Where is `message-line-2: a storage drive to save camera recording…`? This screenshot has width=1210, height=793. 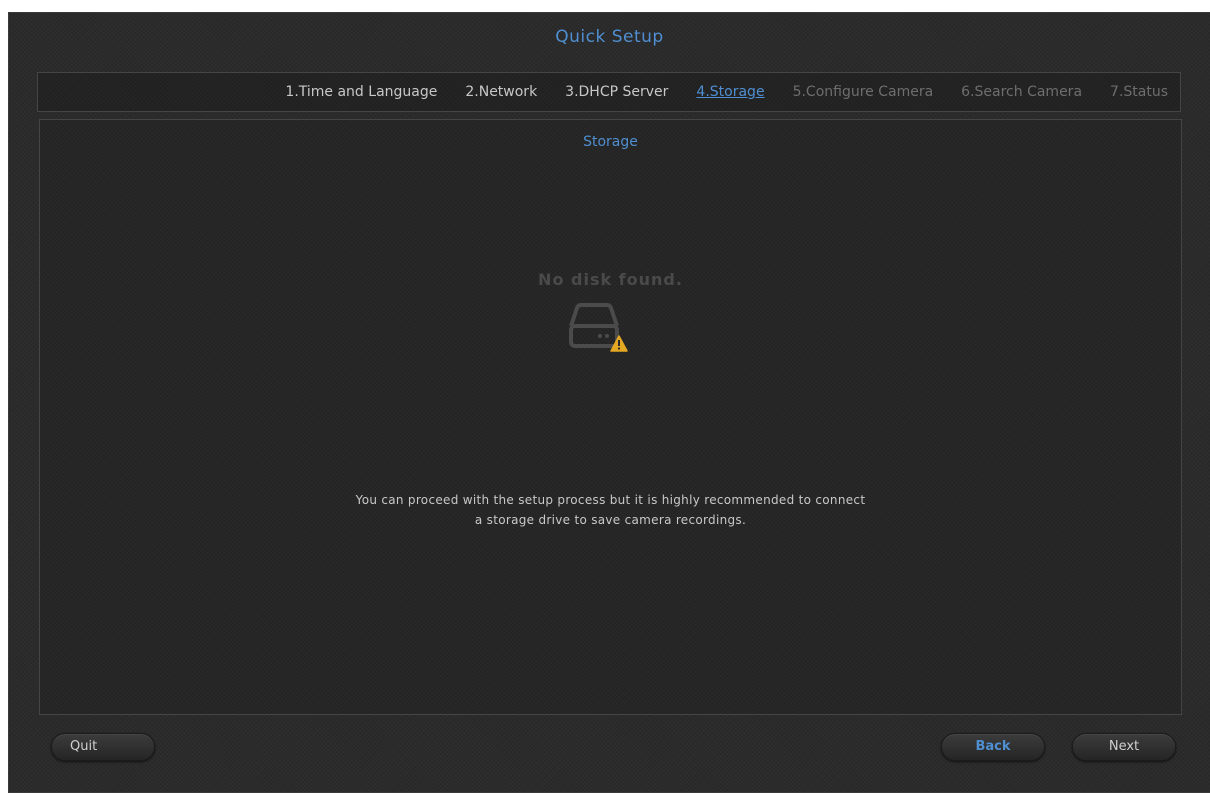 message-line-2: a storage drive to save camera recording… is located at coordinates (610, 520).